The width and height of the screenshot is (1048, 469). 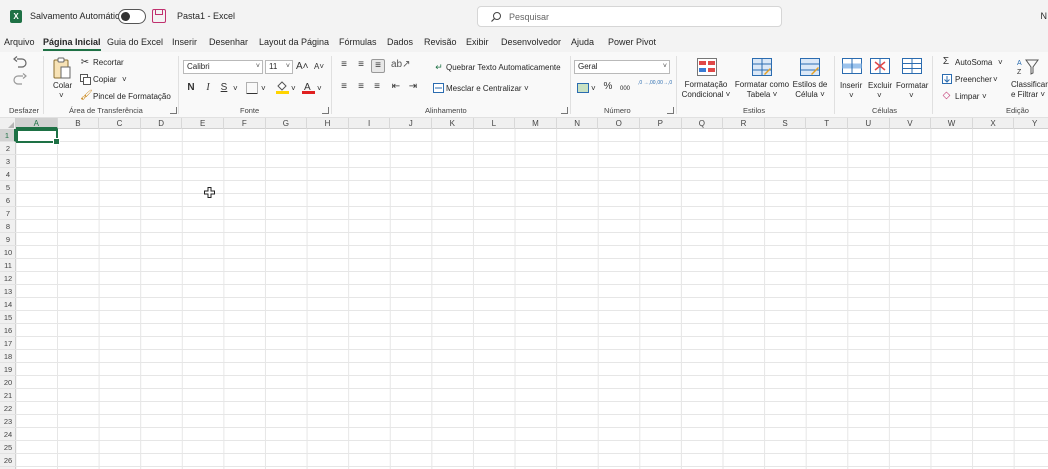 I want to click on row-header: 1, so click(x=8, y=135).